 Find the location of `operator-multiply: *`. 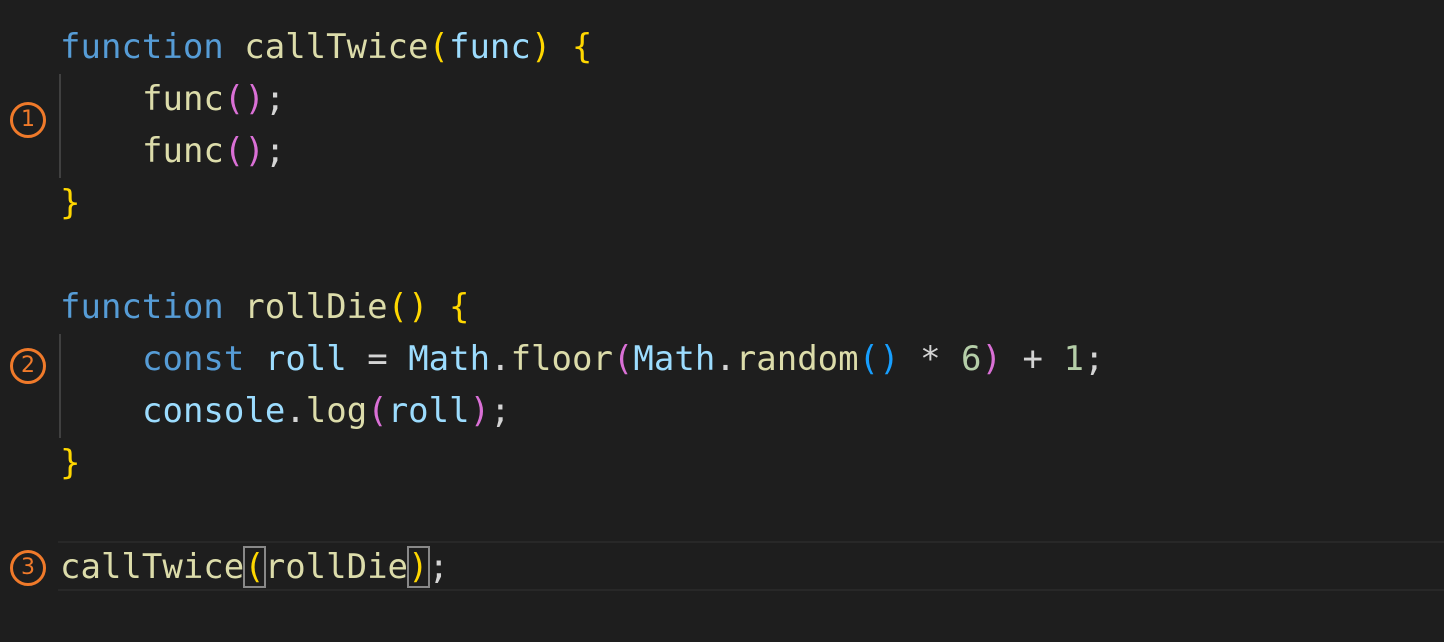

operator-multiply: * is located at coordinates (930, 359).